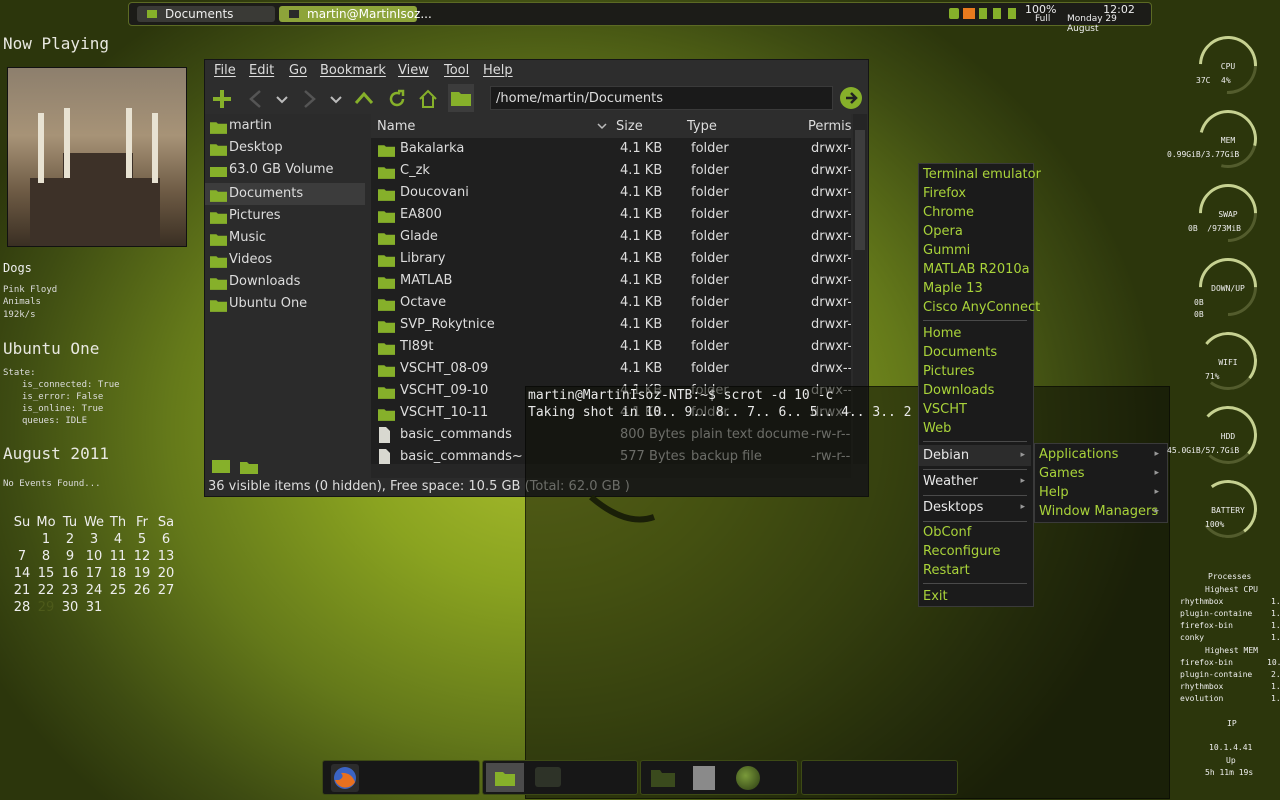 This screenshot has height=800, width=1280. I want to click on calendar-day: 19, so click(142, 574).